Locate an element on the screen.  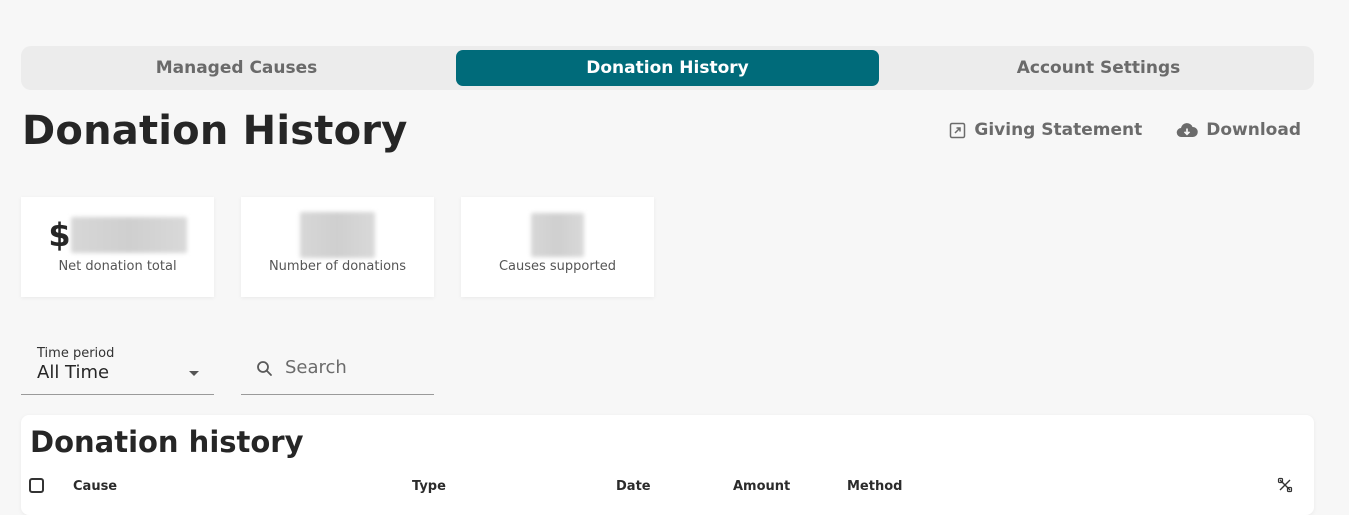
stat-card-net-total: $ Net donation total is located at coordinates (117, 247).